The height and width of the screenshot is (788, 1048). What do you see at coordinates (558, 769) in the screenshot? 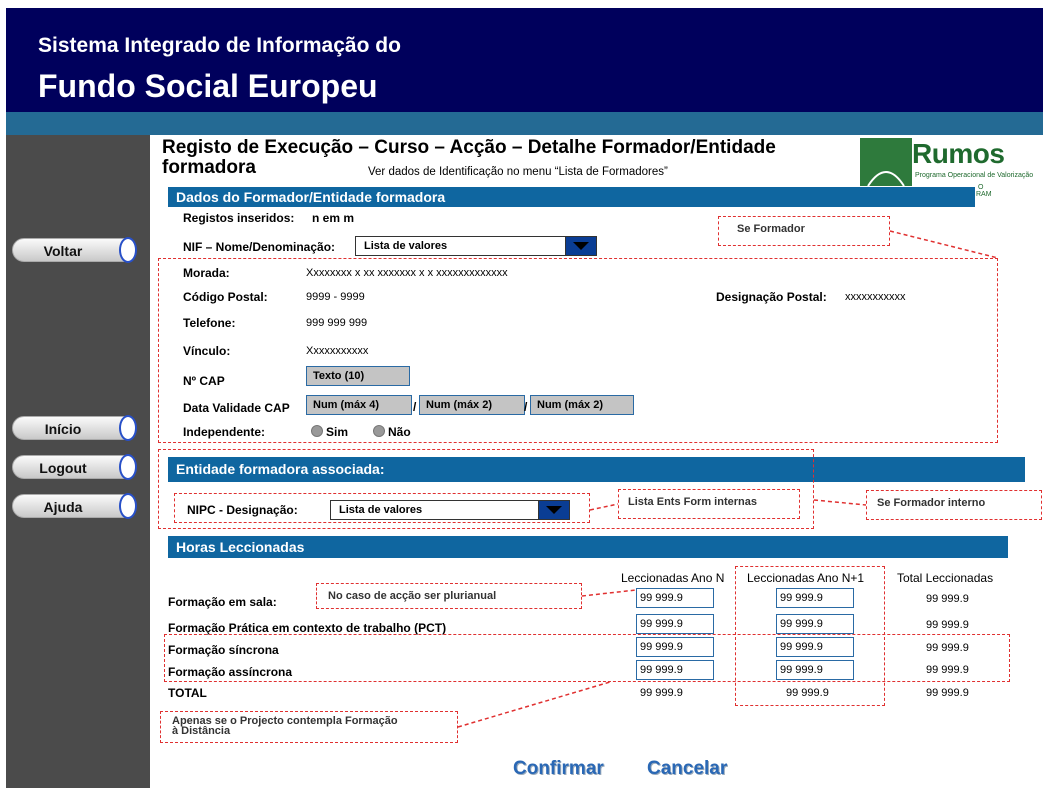
I see `confirmar-button: Confirmar` at bounding box center [558, 769].